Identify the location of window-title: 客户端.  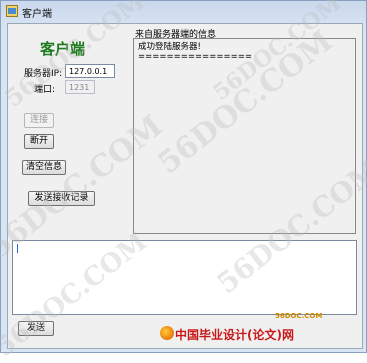
(37, 14).